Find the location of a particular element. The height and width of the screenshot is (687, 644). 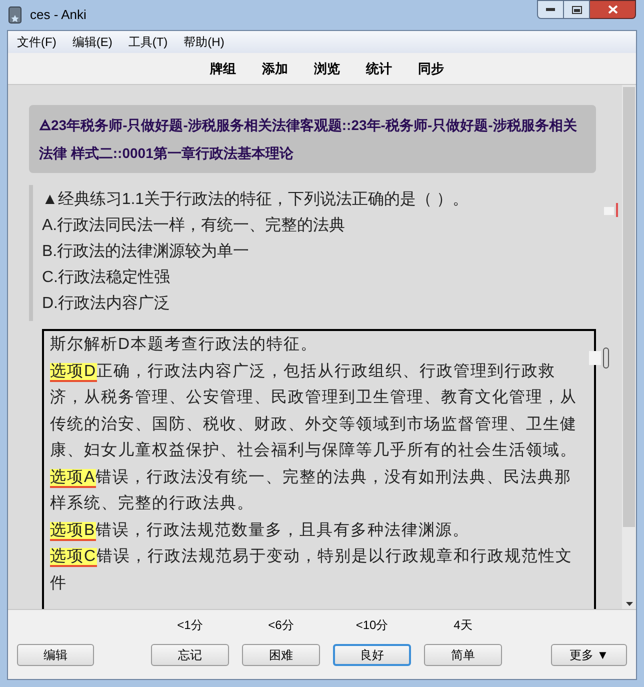

window-title: ces - Anki is located at coordinates (58, 15).